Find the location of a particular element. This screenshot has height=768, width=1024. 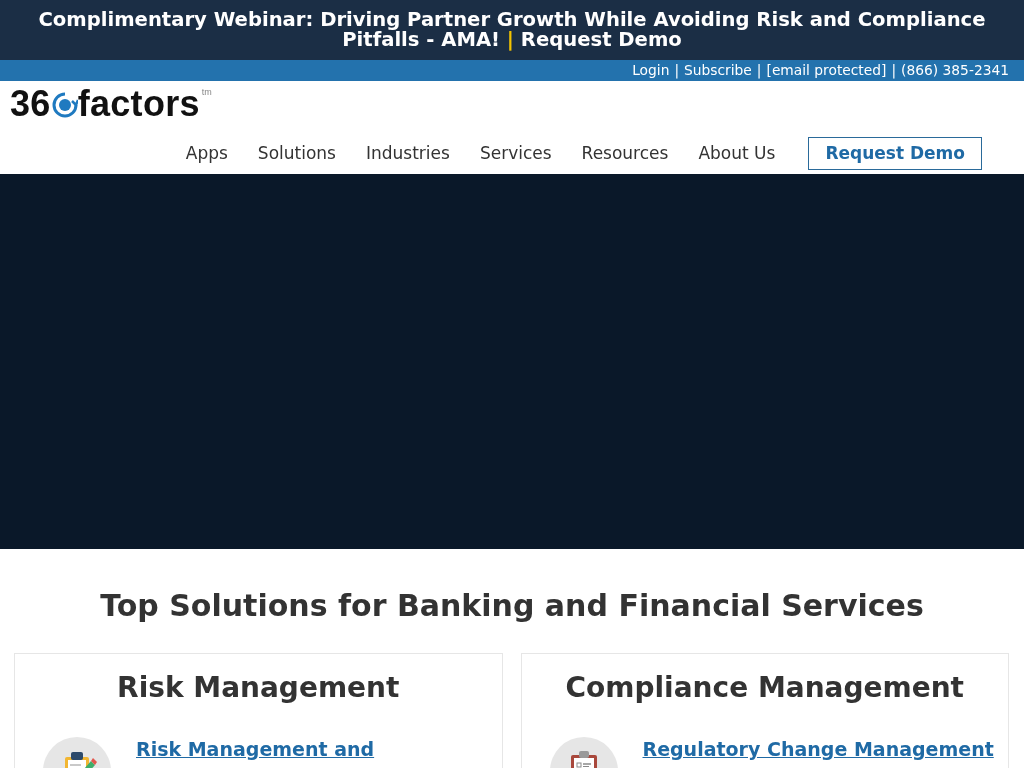

solution-link: Risk Management and is located at coordinates (255, 749).